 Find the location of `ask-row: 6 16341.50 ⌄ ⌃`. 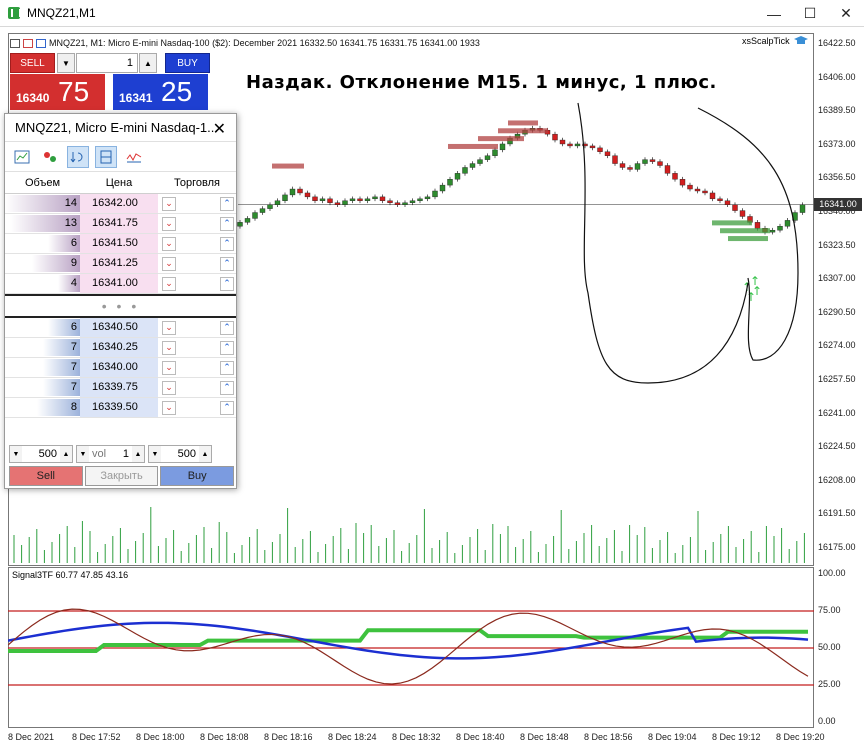

ask-row: 6 16341.50 ⌄ ⌃ is located at coordinates (120, 244).